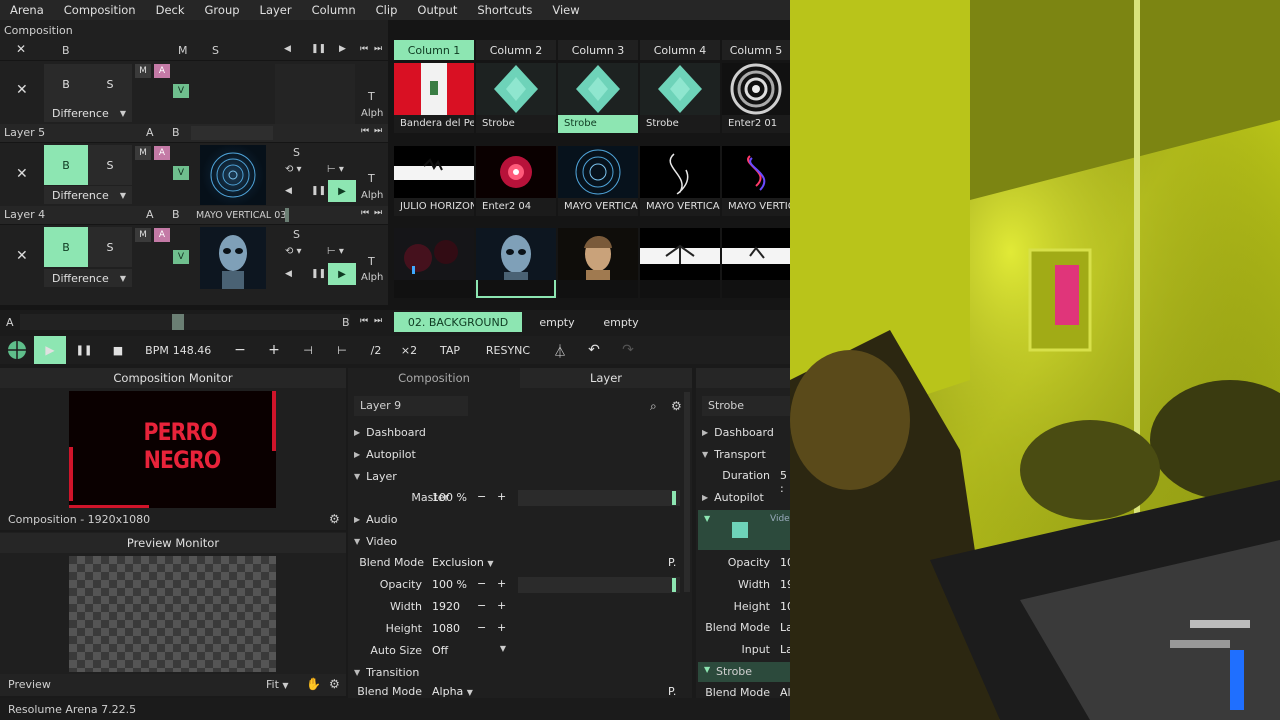  I want to click on bpm-half-button: /2, so click(376, 350).